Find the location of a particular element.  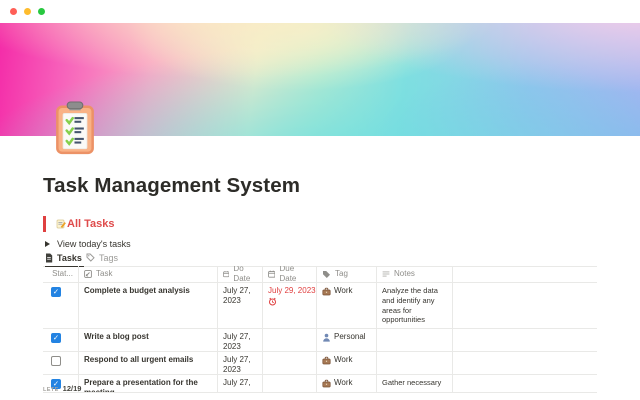

tab-tasks: Tasks is located at coordinates (64, 258).